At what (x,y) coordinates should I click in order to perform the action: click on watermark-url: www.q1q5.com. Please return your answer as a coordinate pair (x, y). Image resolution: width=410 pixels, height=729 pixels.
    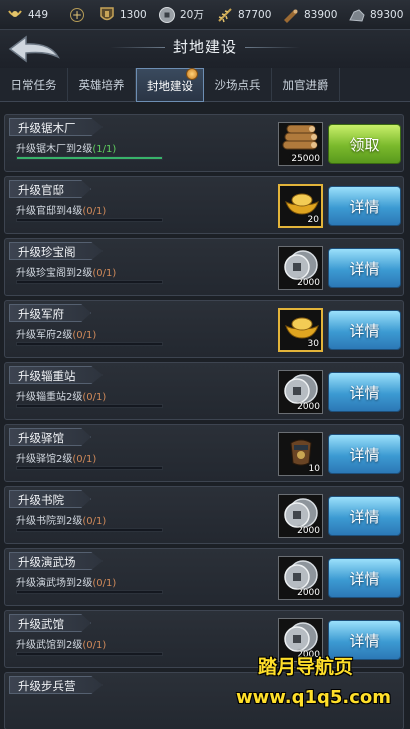
    Looking at the image, I should click on (314, 697).